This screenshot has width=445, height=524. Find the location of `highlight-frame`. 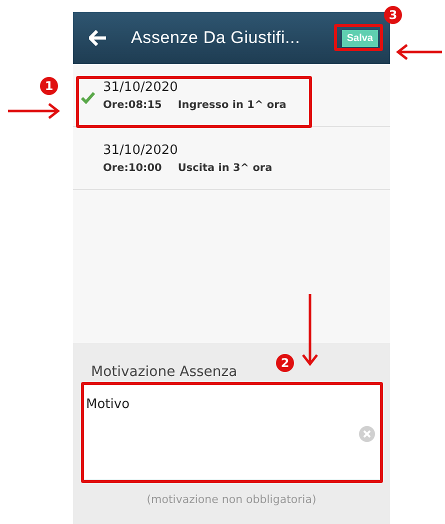

highlight-frame is located at coordinates (358, 37).